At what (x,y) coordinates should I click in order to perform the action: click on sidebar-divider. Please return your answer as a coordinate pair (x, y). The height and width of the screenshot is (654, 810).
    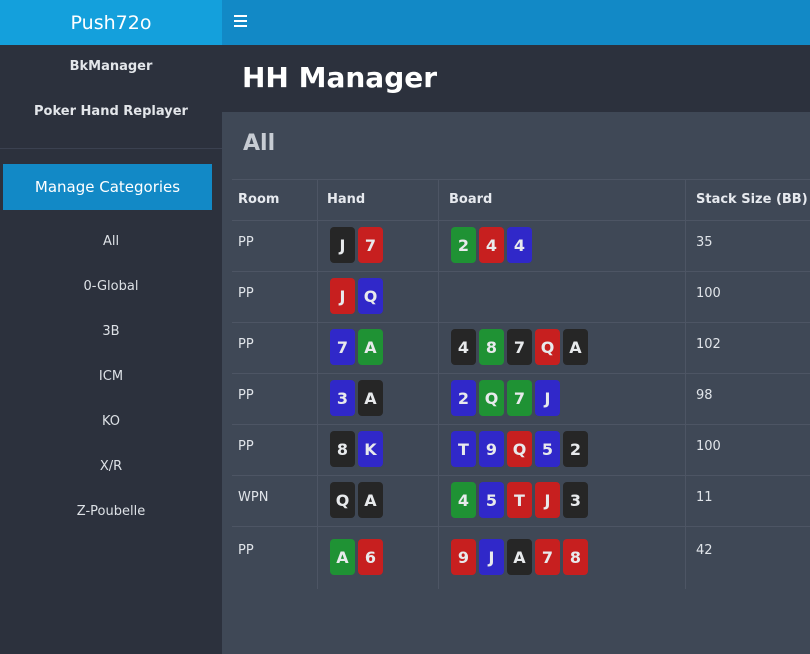
    Looking at the image, I should click on (111, 148).